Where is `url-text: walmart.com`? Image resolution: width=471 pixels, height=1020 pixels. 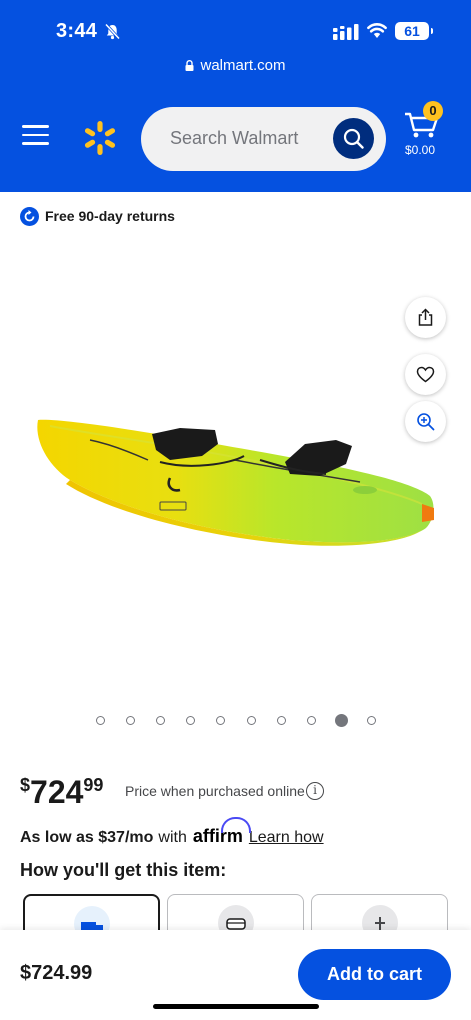
url-text: walmart.com is located at coordinates (243, 65).